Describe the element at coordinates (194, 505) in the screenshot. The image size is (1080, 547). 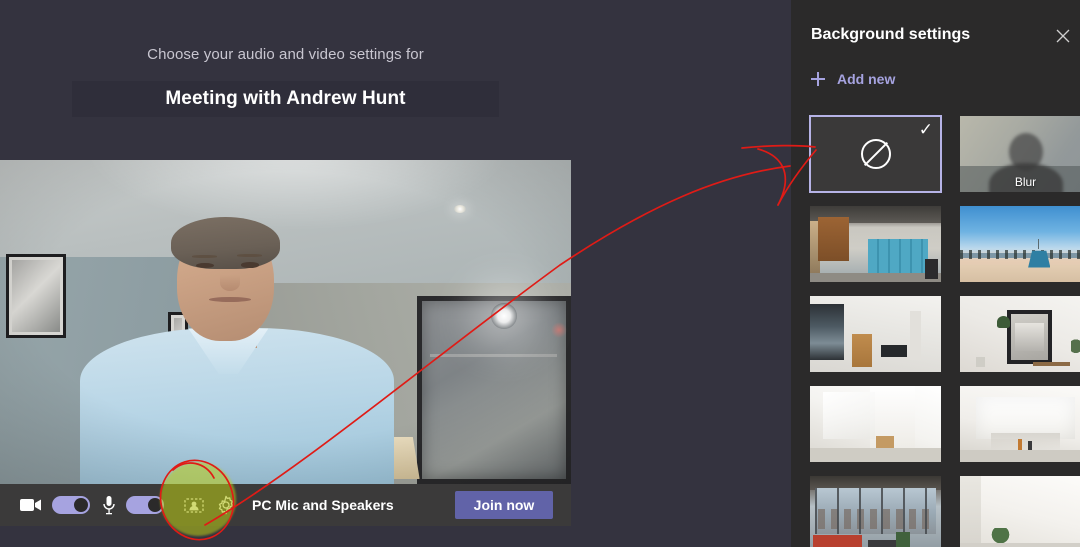
I see `background-effects-icon` at that location.